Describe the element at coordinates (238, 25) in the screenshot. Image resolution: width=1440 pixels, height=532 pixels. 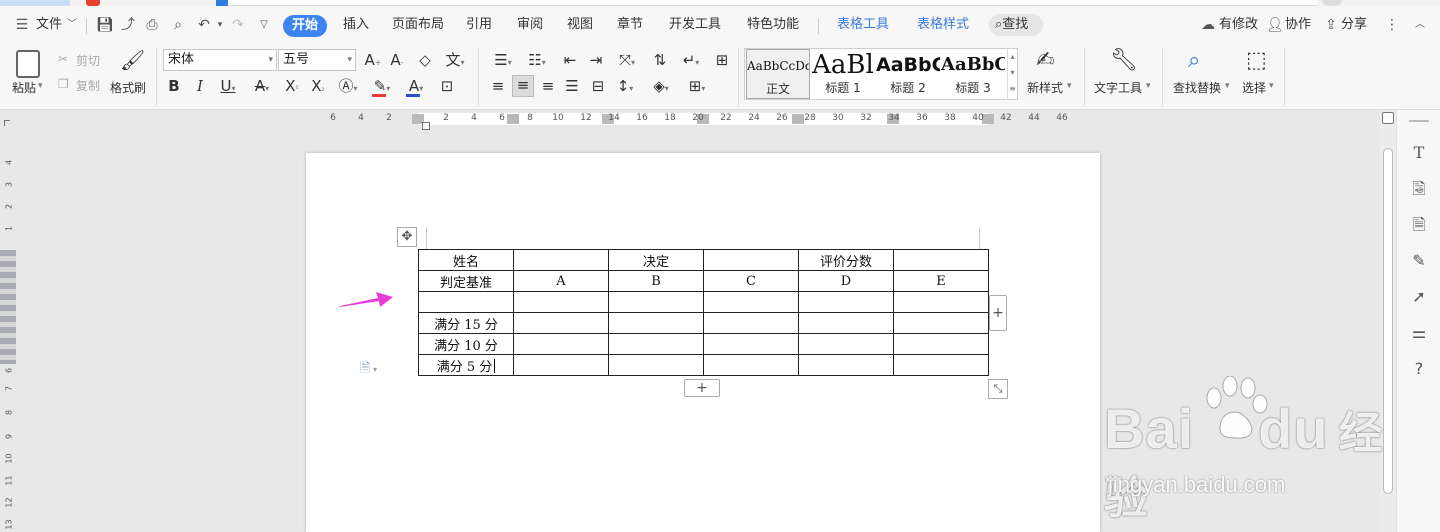
I see `redo-icon: ↷` at that location.